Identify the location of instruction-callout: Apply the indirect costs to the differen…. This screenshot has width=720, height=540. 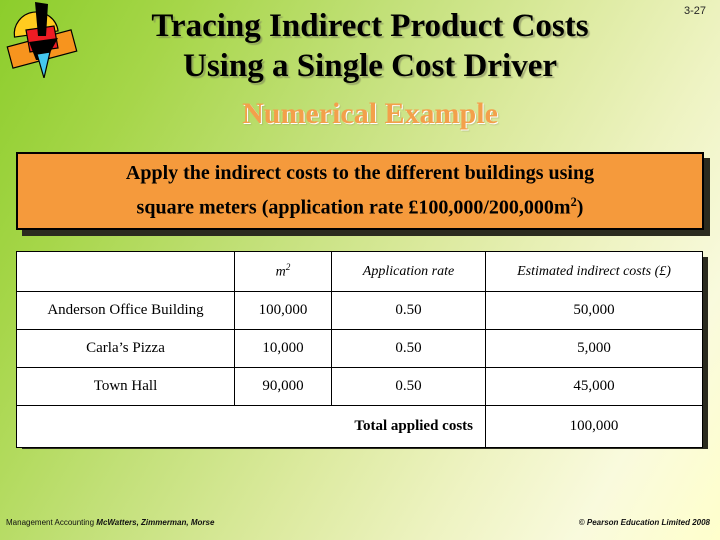
(360, 191).